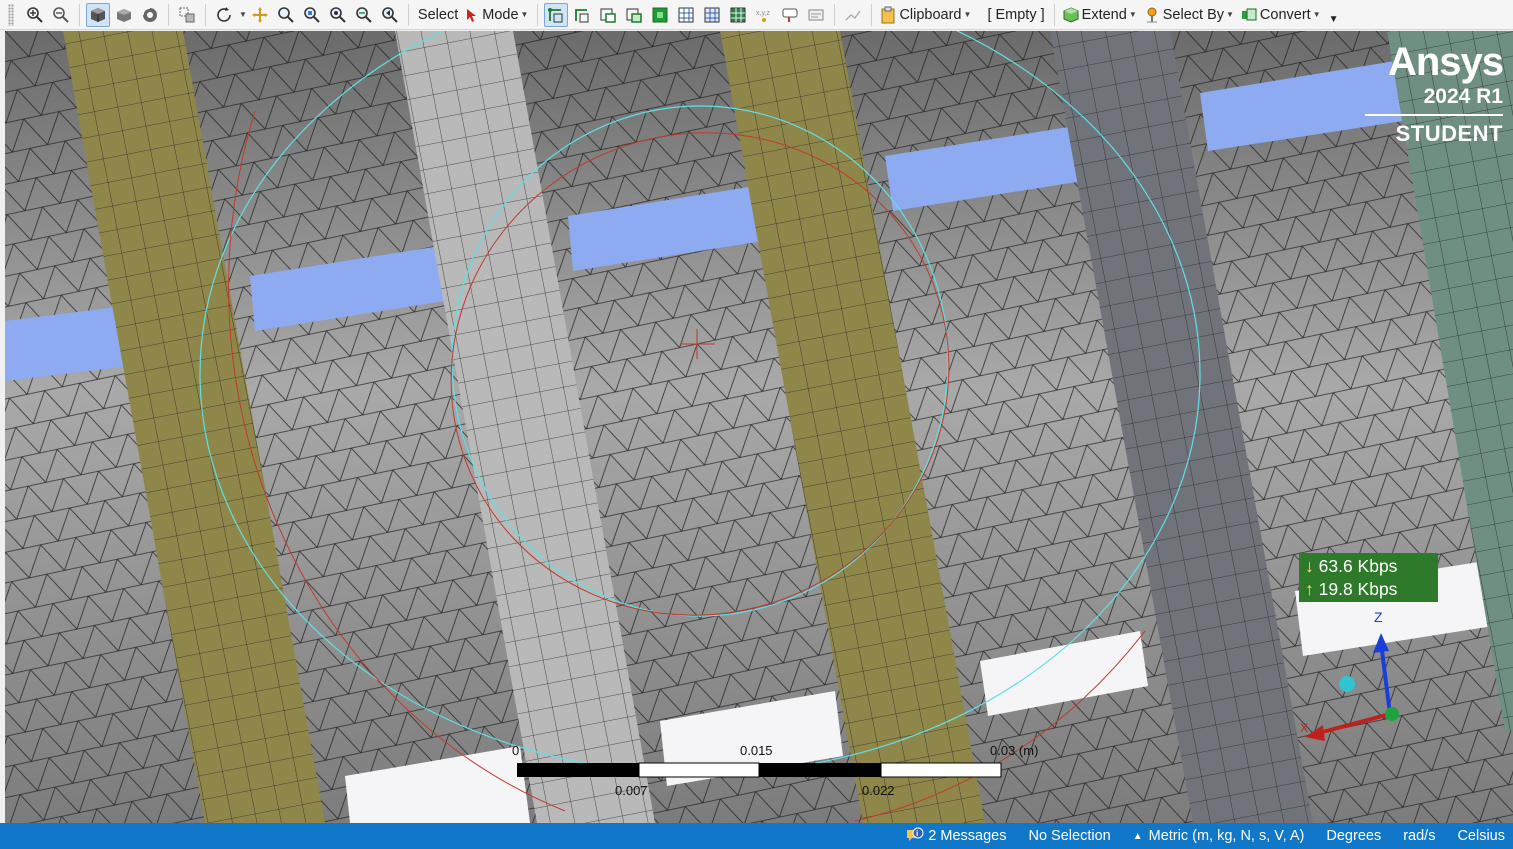 This screenshot has width=1513, height=849. Describe the element at coordinates (1353, 836) in the screenshot. I see `angle-unit: Degrees` at that location.